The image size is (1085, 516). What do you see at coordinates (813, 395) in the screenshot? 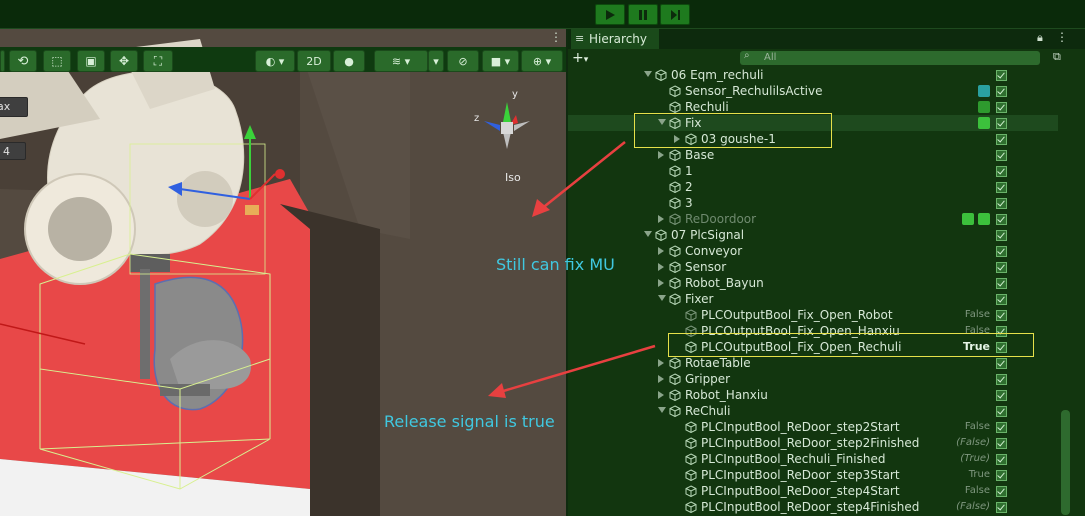
I see `hierarchy-row: Robot_Hanxiu` at bounding box center [813, 395].